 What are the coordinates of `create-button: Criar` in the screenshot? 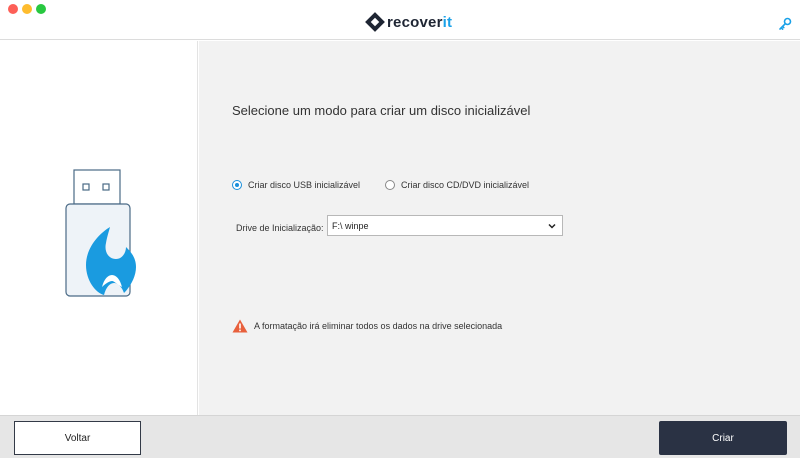 It's located at (723, 438).